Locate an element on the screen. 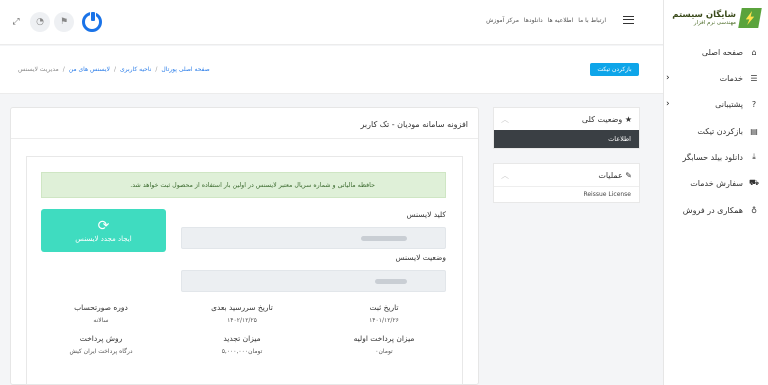 This screenshot has width=768, height=385. sidebar-item-label: خدمات is located at coordinates (731, 78).